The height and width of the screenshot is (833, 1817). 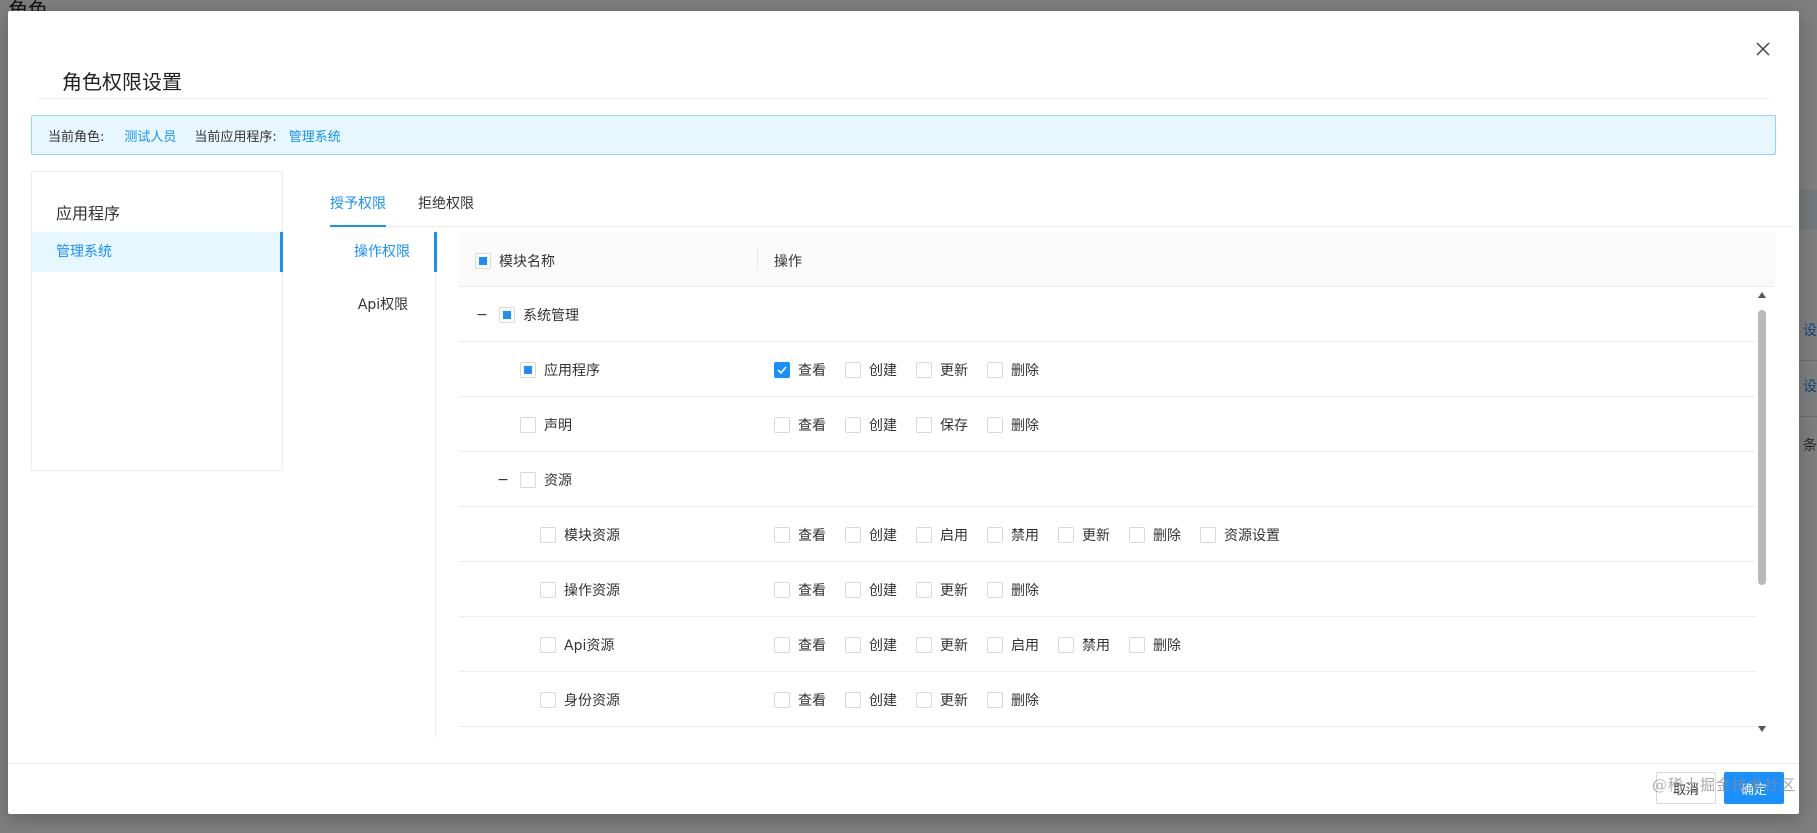 I want to click on table-scrollbar, so click(x=1762, y=512).